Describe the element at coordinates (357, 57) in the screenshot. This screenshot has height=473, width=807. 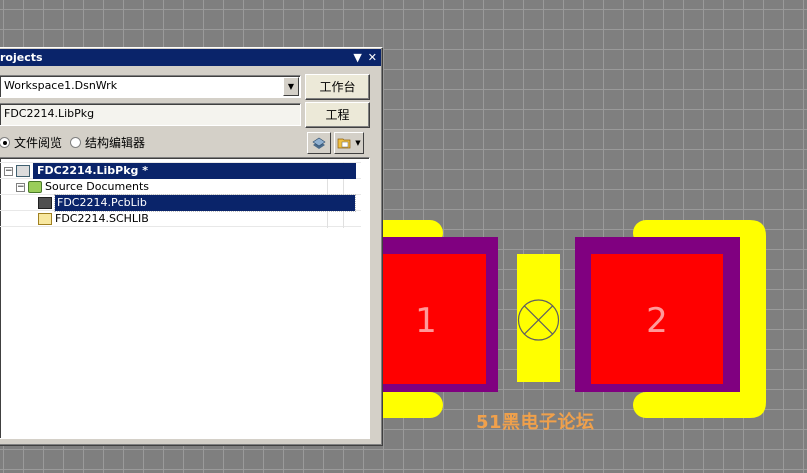
I see `panel-menu-icon: ▼` at that location.